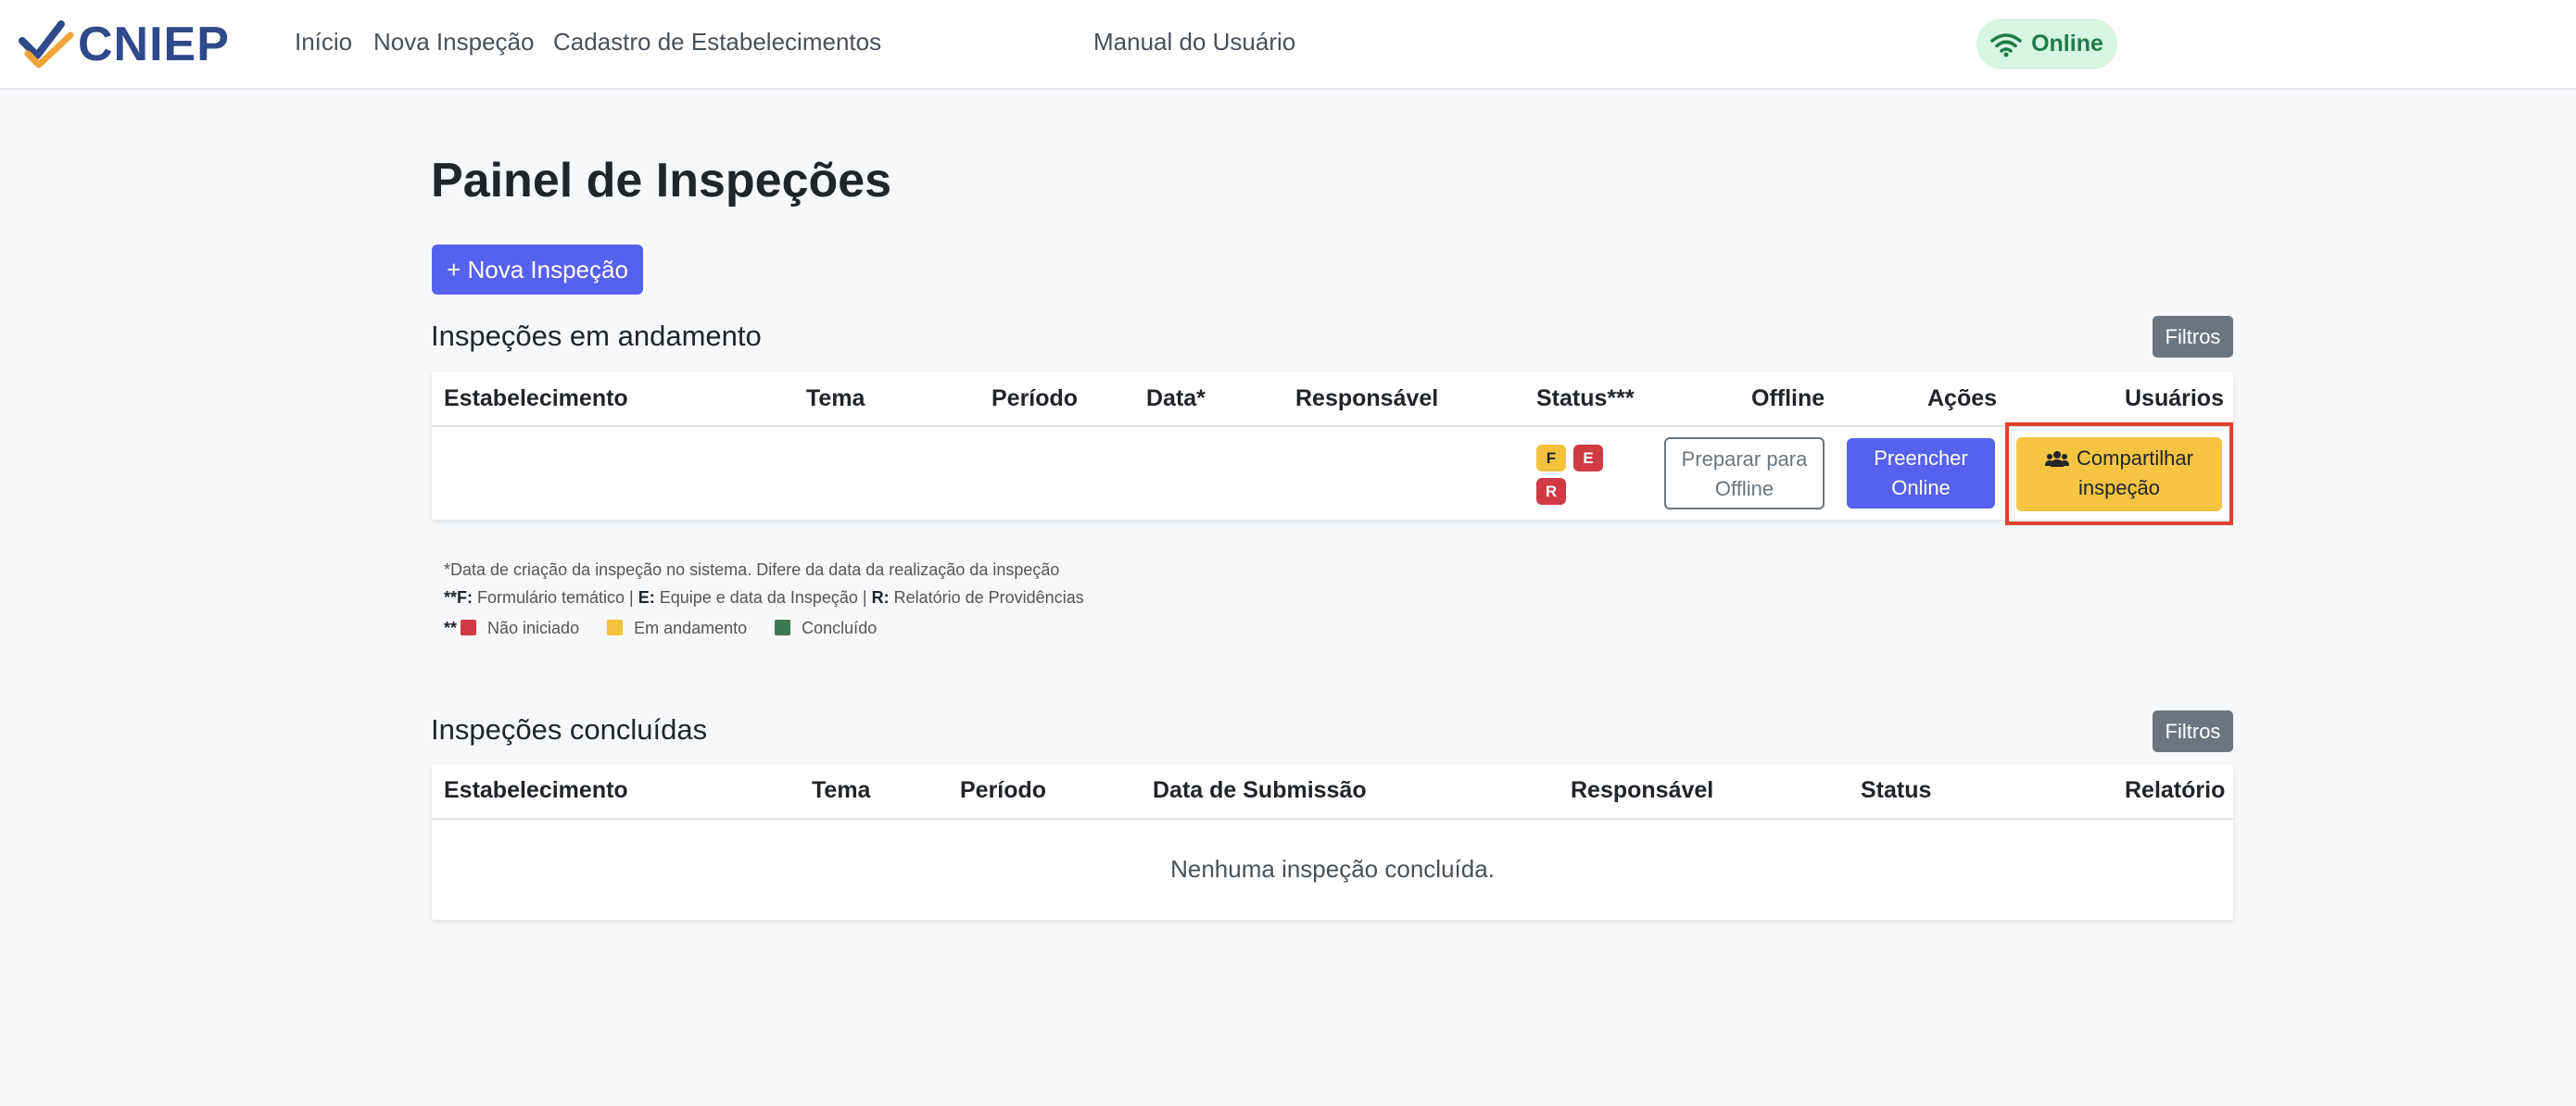 This screenshot has height=1106, width=2576. I want to click on status-badge-relatorio: R, so click(1551, 492).